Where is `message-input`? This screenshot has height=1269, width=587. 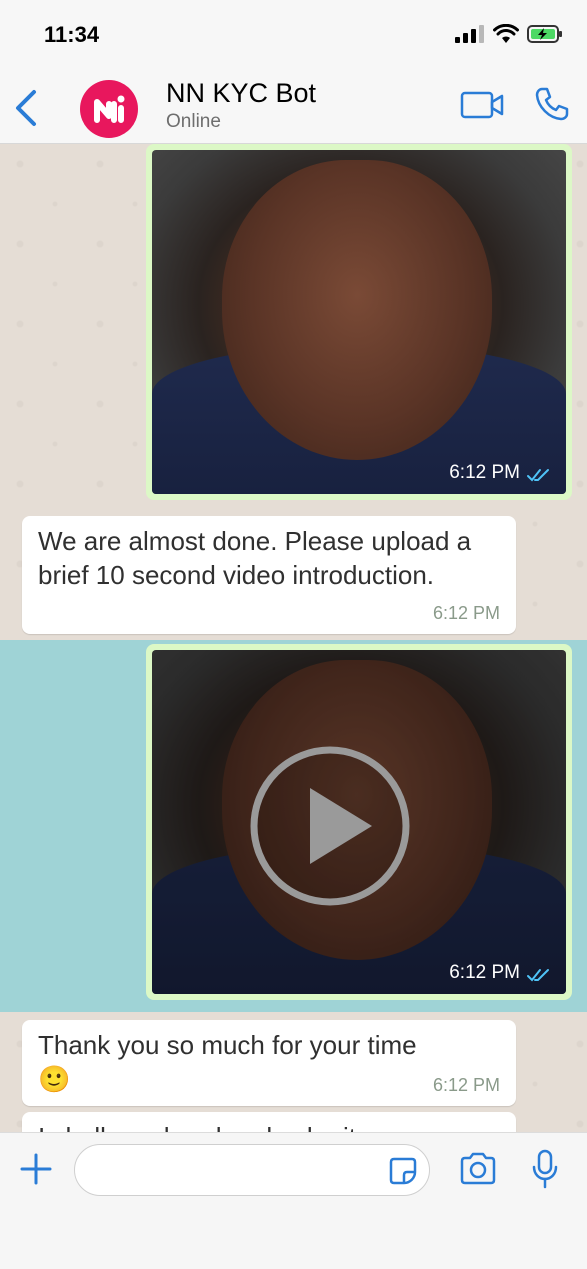 message-input is located at coordinates (252, 1170).